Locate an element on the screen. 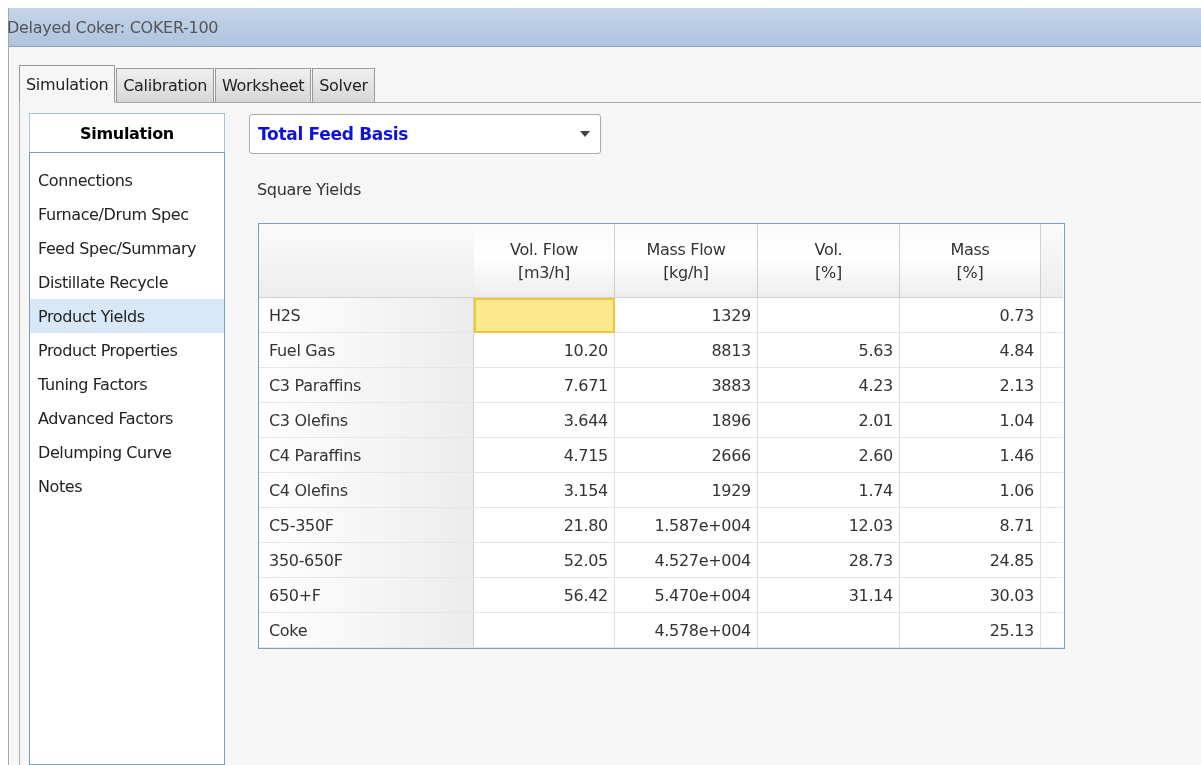  column-header: Mass [%] is located at coordinates (970, 261).